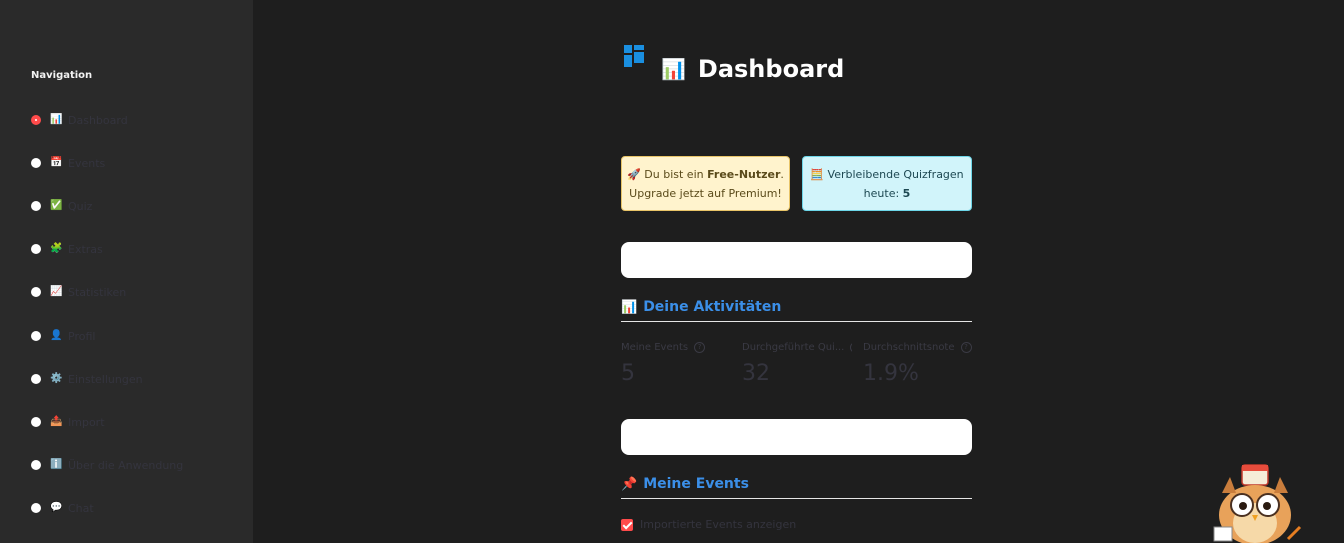 The width and height of the screenshot is (1344, 543). Describe the element at coordinates (895, 184) in the screenshot. I see `info-text-prefix: Verbleibende Quizfragen heute:` at that location.